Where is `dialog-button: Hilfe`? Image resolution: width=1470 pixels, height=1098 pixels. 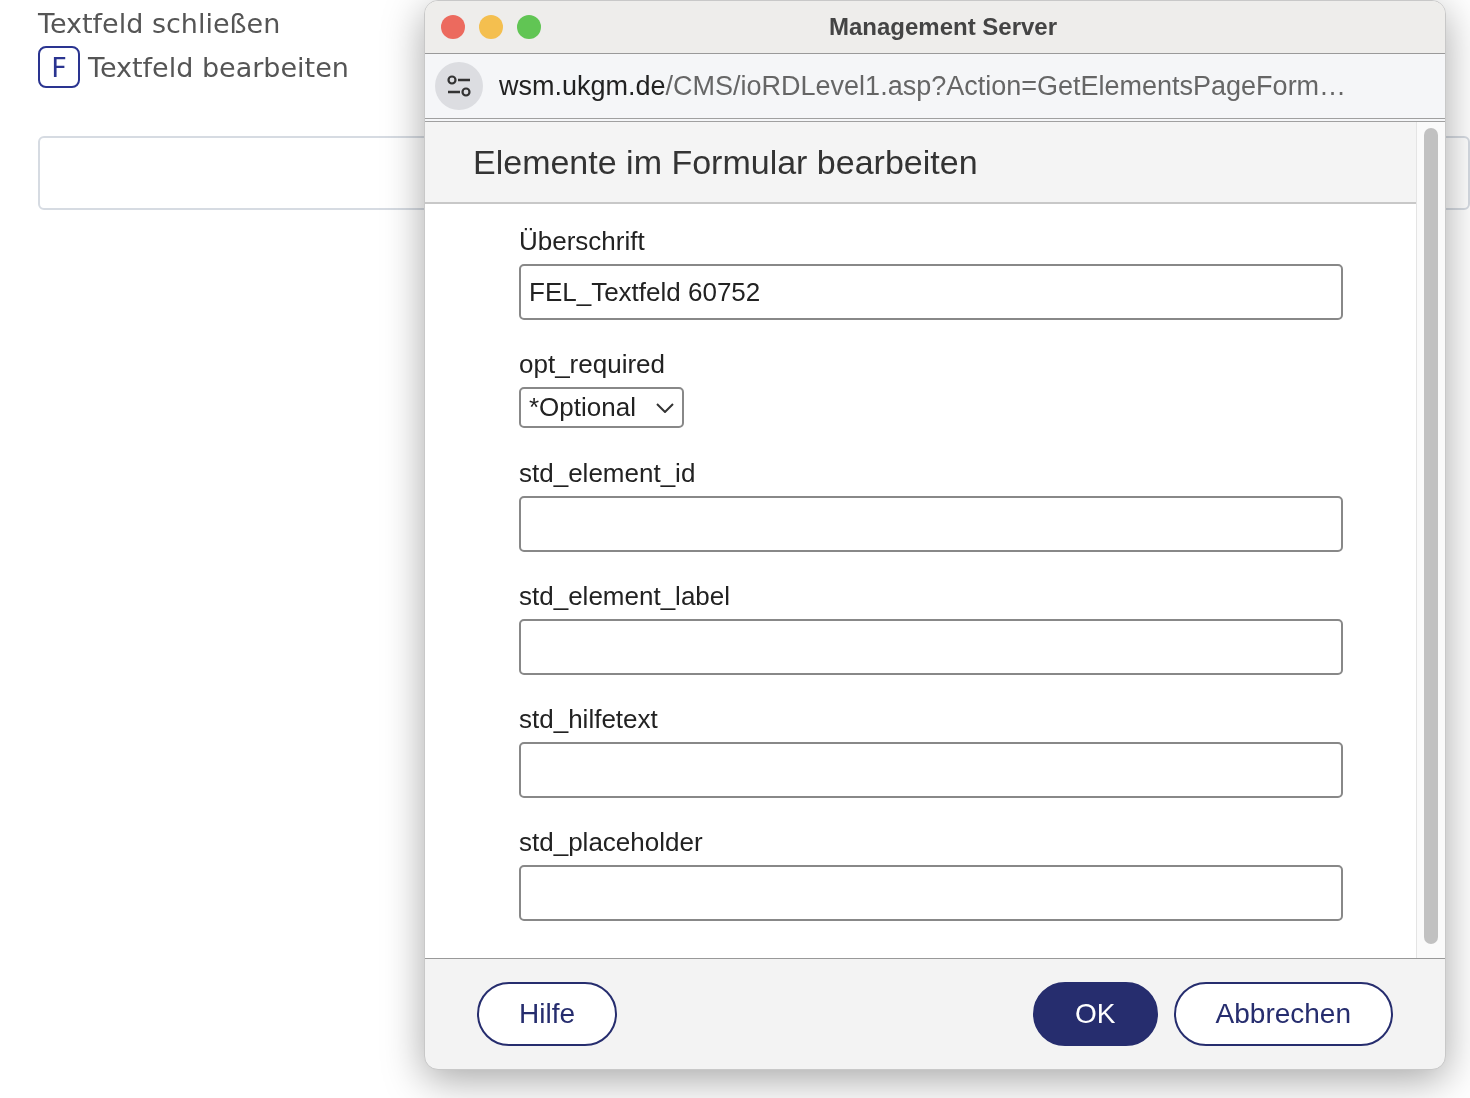
dialog-button: Hilfe is located at coordinates (547, 1014).